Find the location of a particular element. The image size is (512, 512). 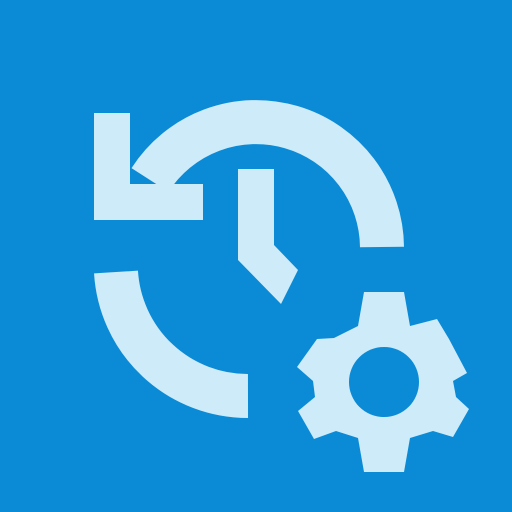

clock-arc-lower is located at coordinates (171, 344).